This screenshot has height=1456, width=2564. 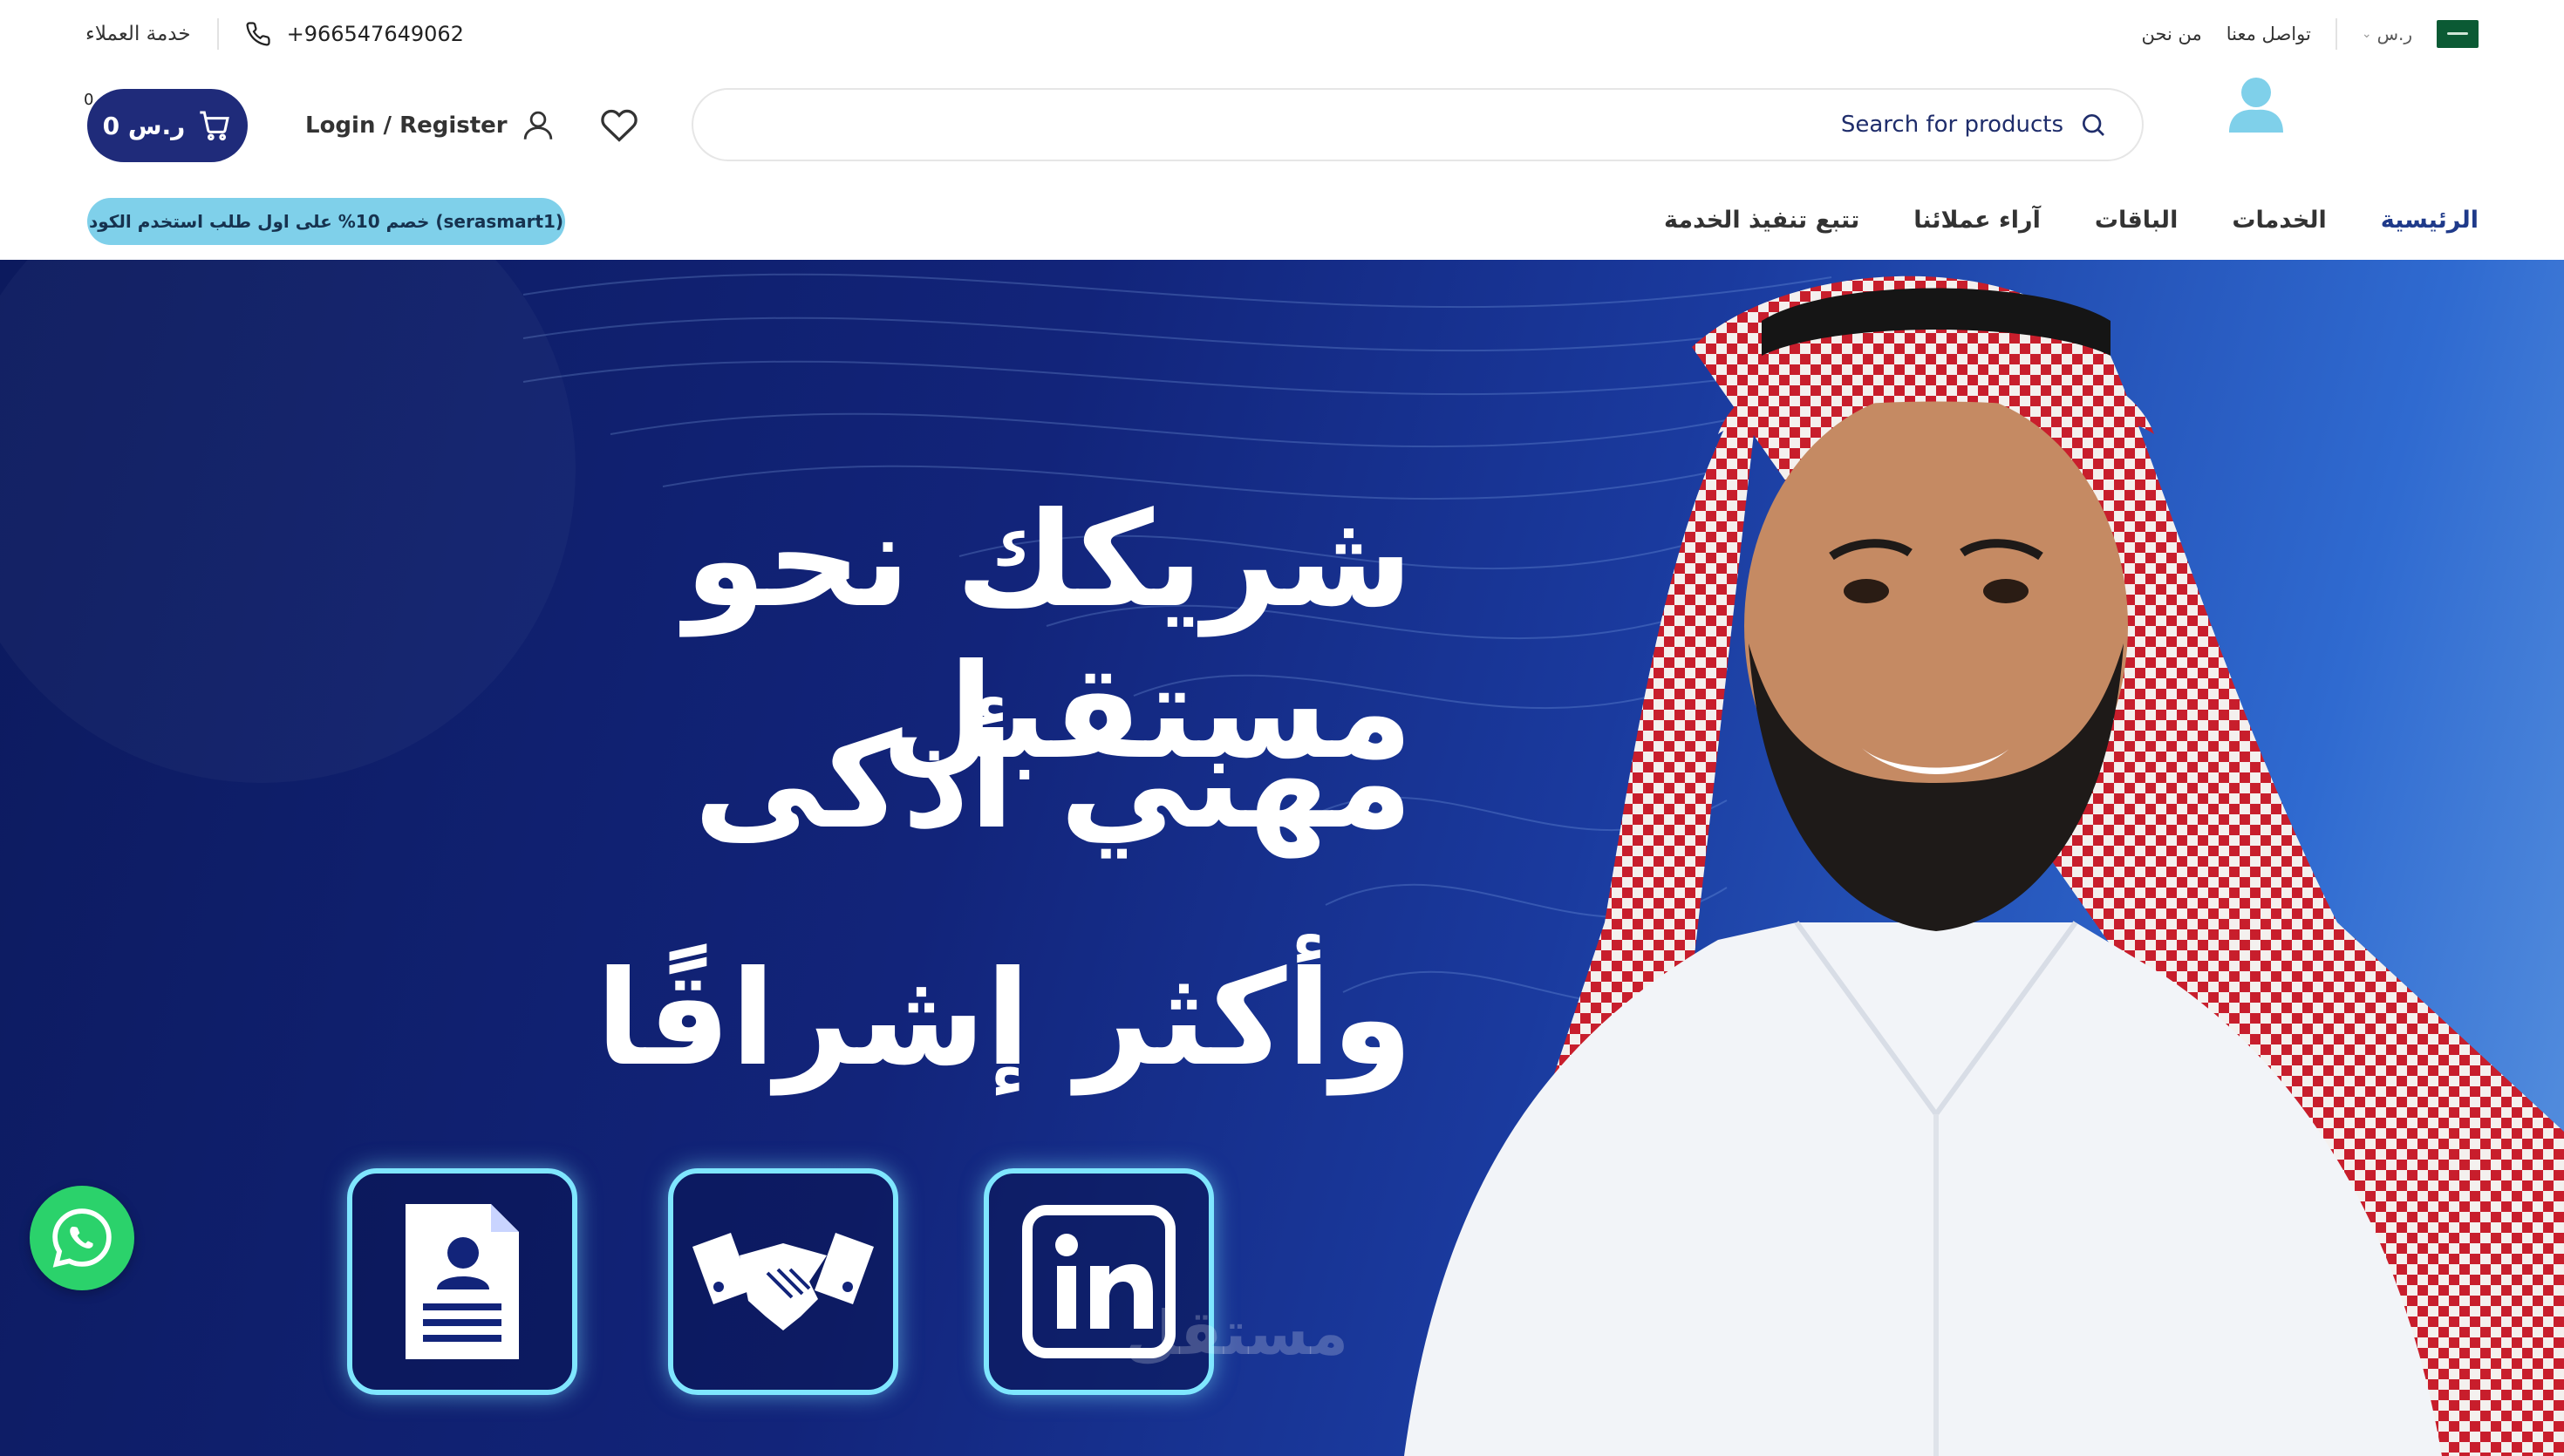 I want to click on nav-item-reviews: آراء عملائنا, so click(x=1977, y=220).